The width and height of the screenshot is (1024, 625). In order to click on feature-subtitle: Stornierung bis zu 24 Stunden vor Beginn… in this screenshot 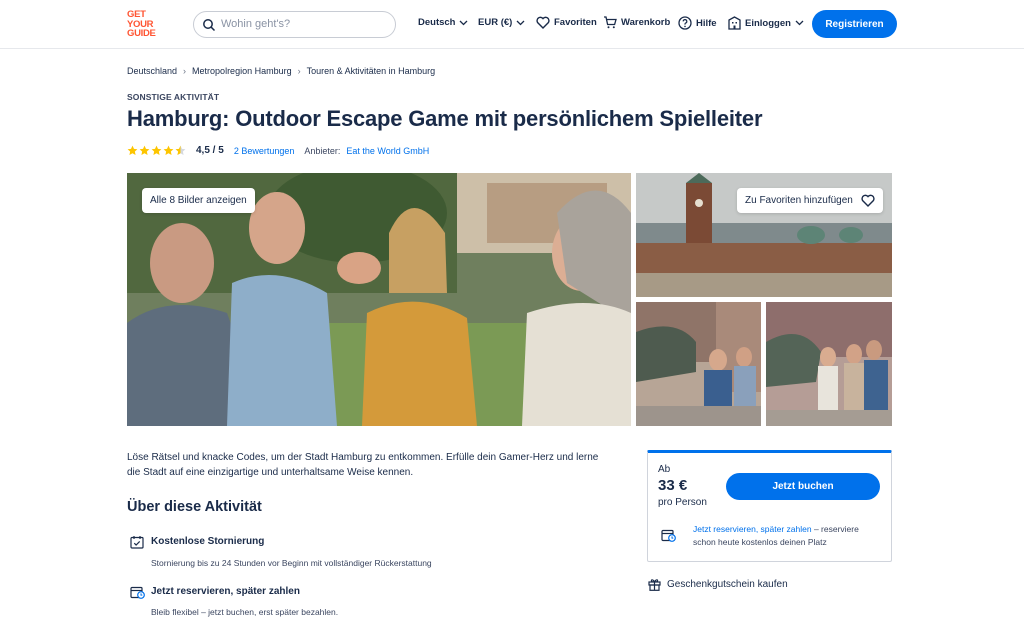, I will do `click(291, 563)`.